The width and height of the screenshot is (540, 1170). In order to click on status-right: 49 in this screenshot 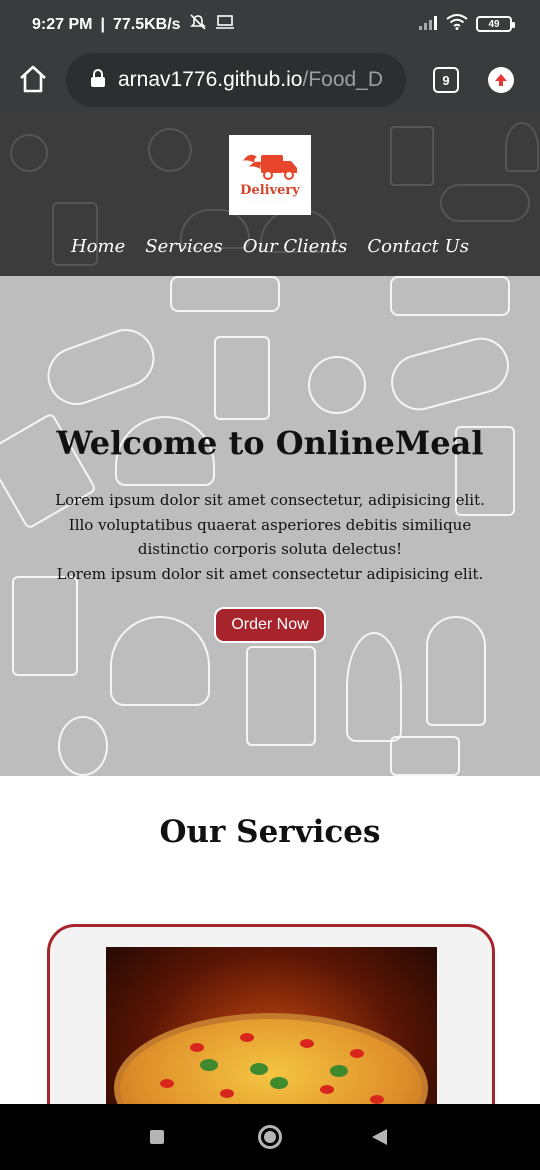, I will do `click(466, 24)`.